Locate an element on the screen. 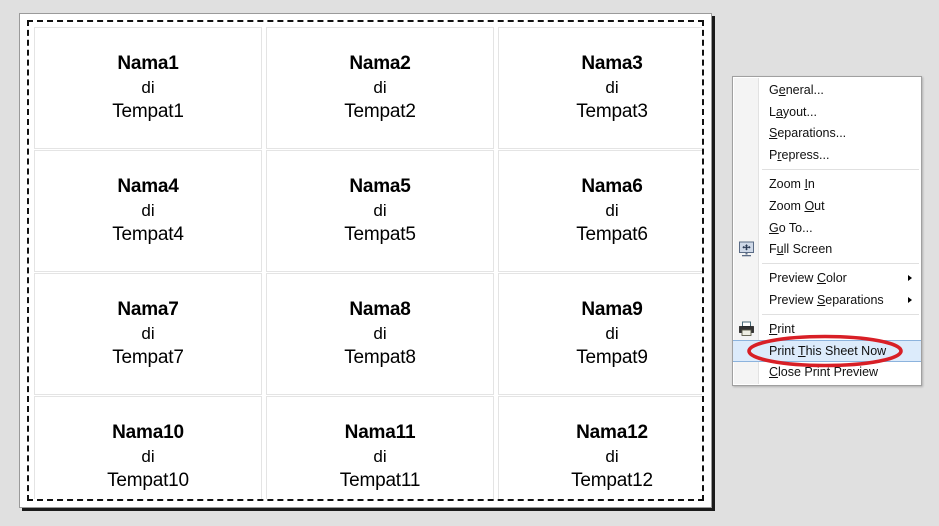 This screenshot has height=526, width=939. label-card: Nama10 di Tempat10 is located at coordinates (148, 447).